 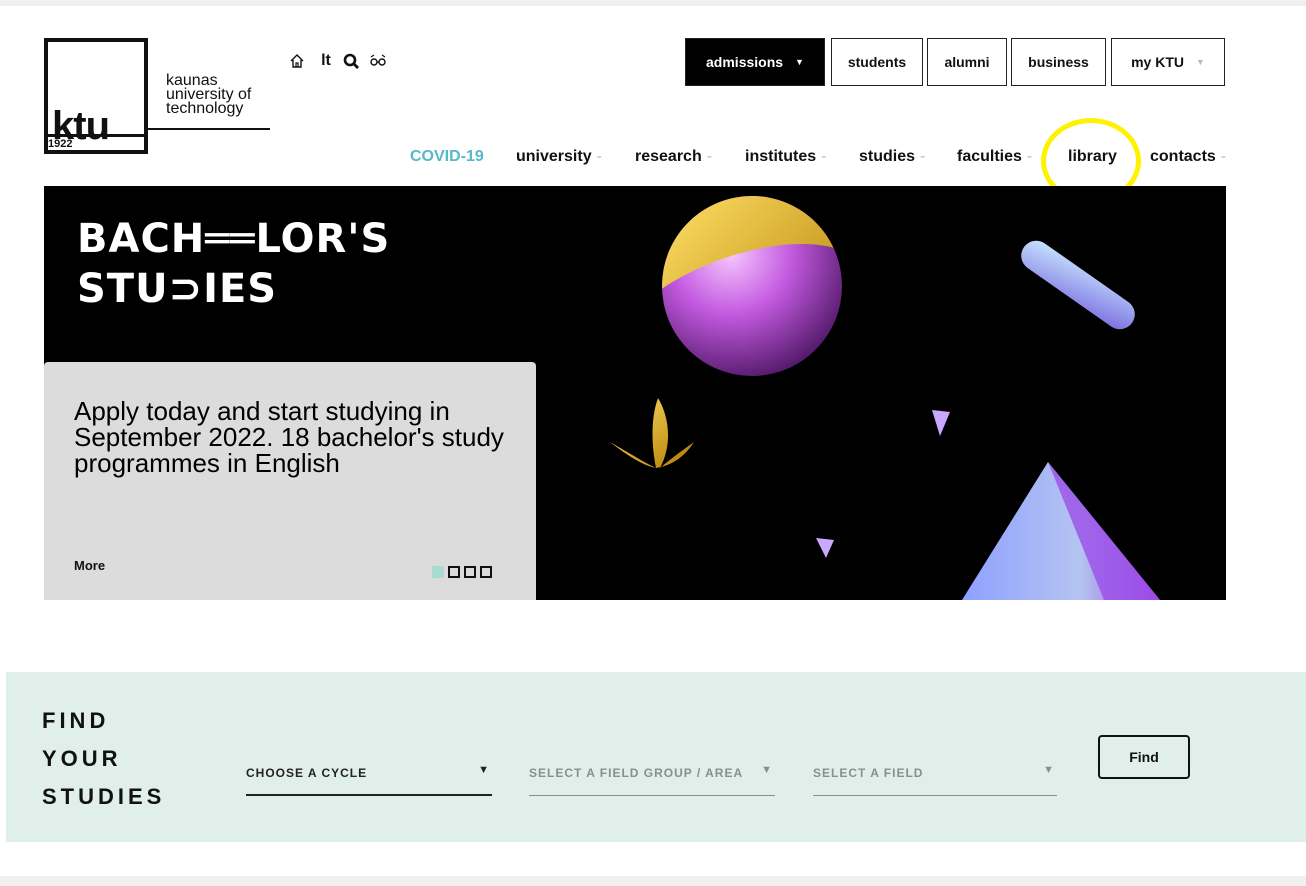 What do you see at coordinates (96, 135) in the screenshot?
I see `logo-divider` at bounding box center [96, 135].